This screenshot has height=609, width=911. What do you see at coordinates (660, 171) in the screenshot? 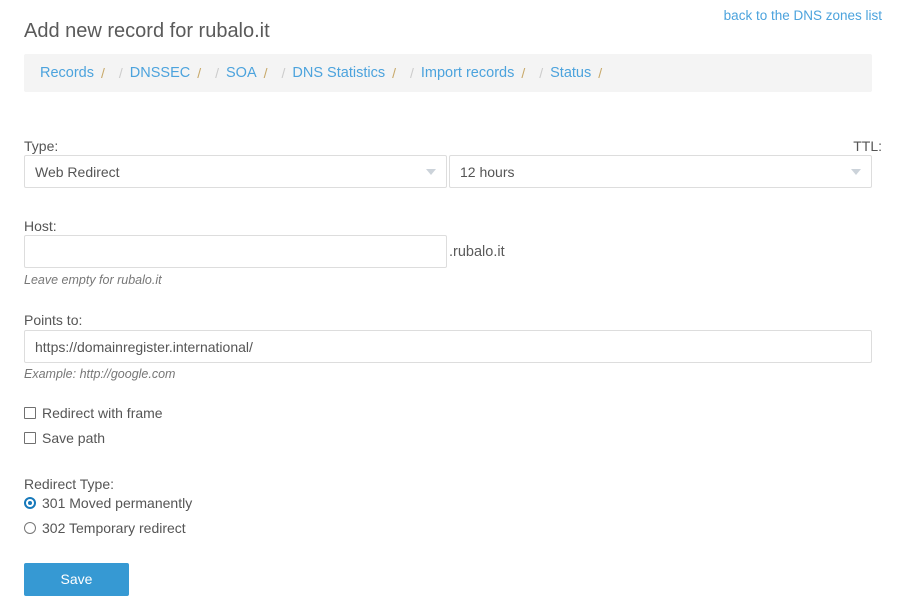
I see `ttl-select: 12 hours` at bounding box center [660, 171].